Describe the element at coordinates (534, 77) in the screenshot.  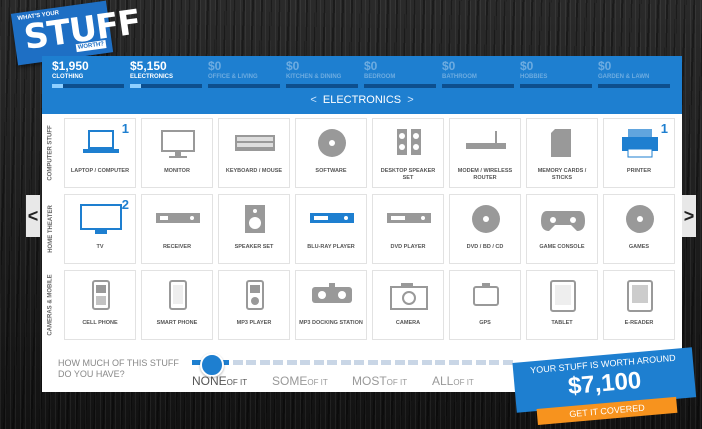
I see `category-name: HOBBIES` at that location.